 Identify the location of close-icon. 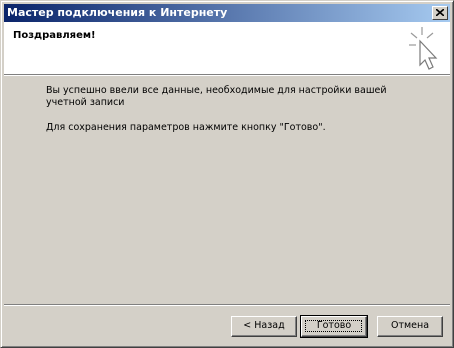
(440, 12).